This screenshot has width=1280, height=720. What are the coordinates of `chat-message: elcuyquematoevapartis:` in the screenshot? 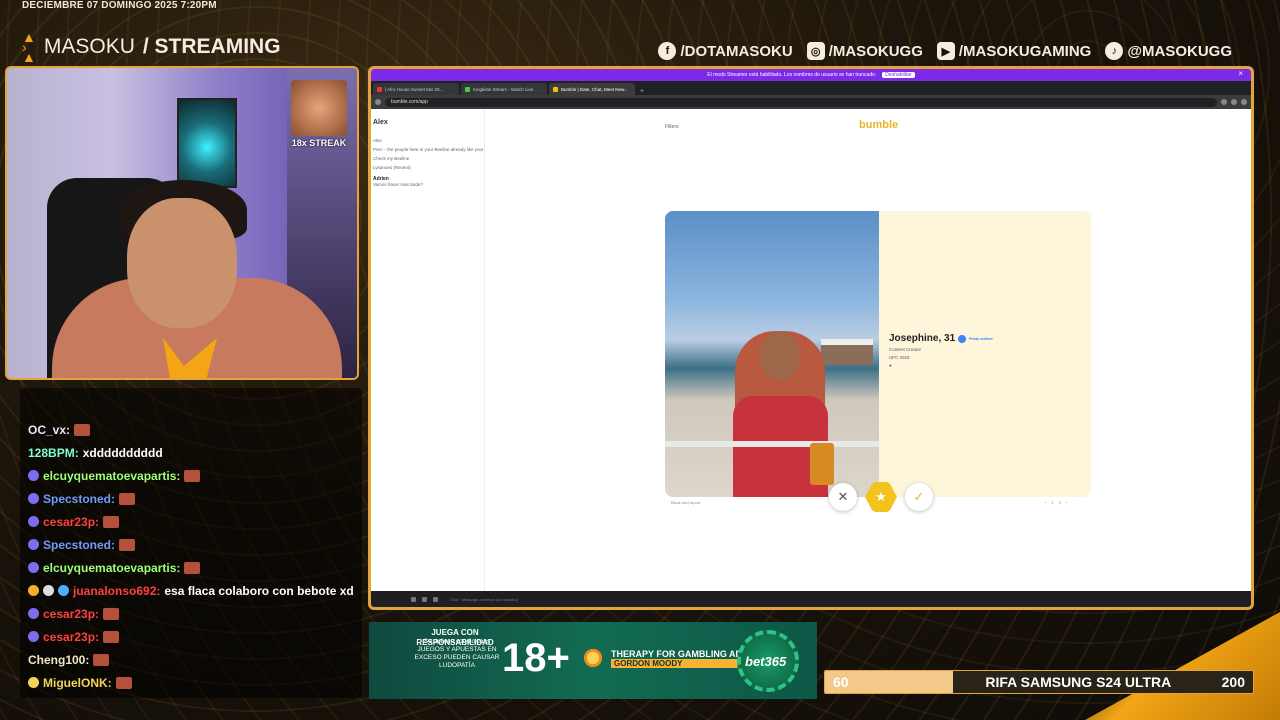 It's located at (191, 567).